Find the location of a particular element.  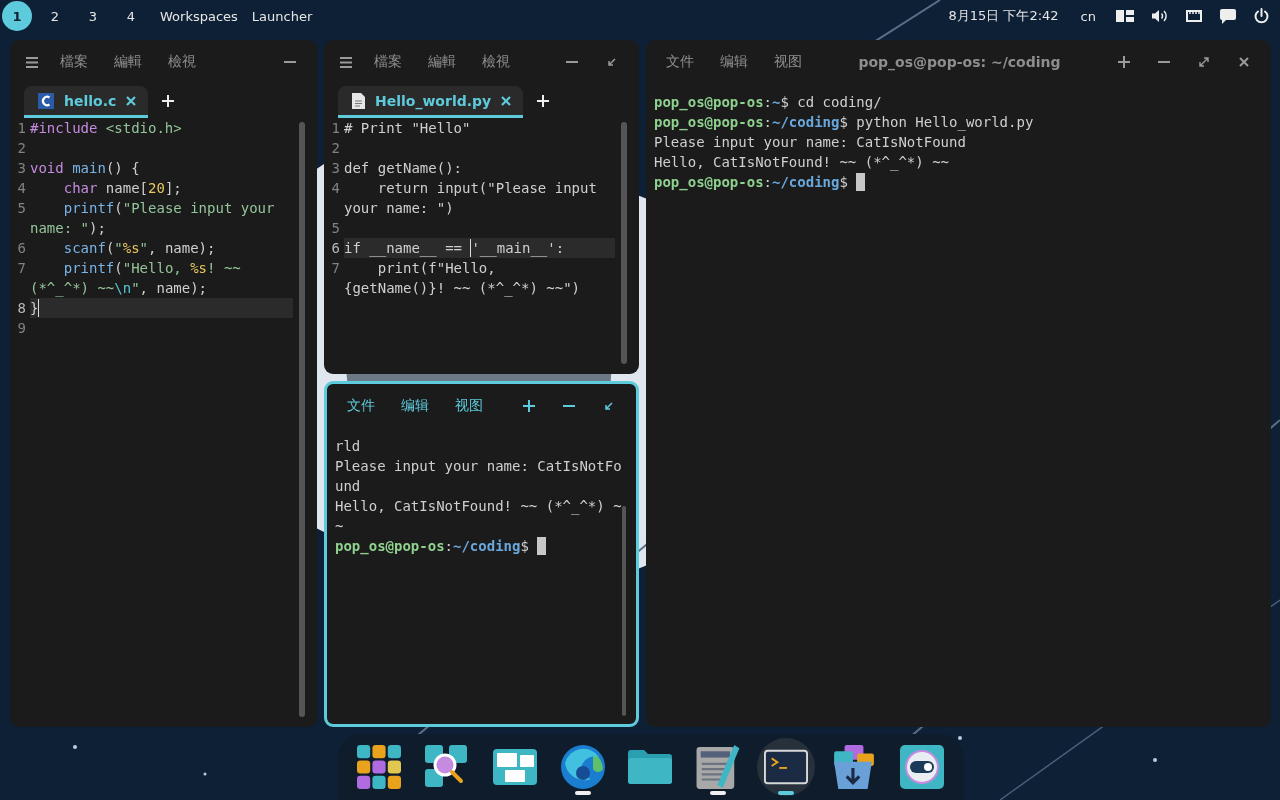

workspace-button: 4 is located at coordinates (131, 16).